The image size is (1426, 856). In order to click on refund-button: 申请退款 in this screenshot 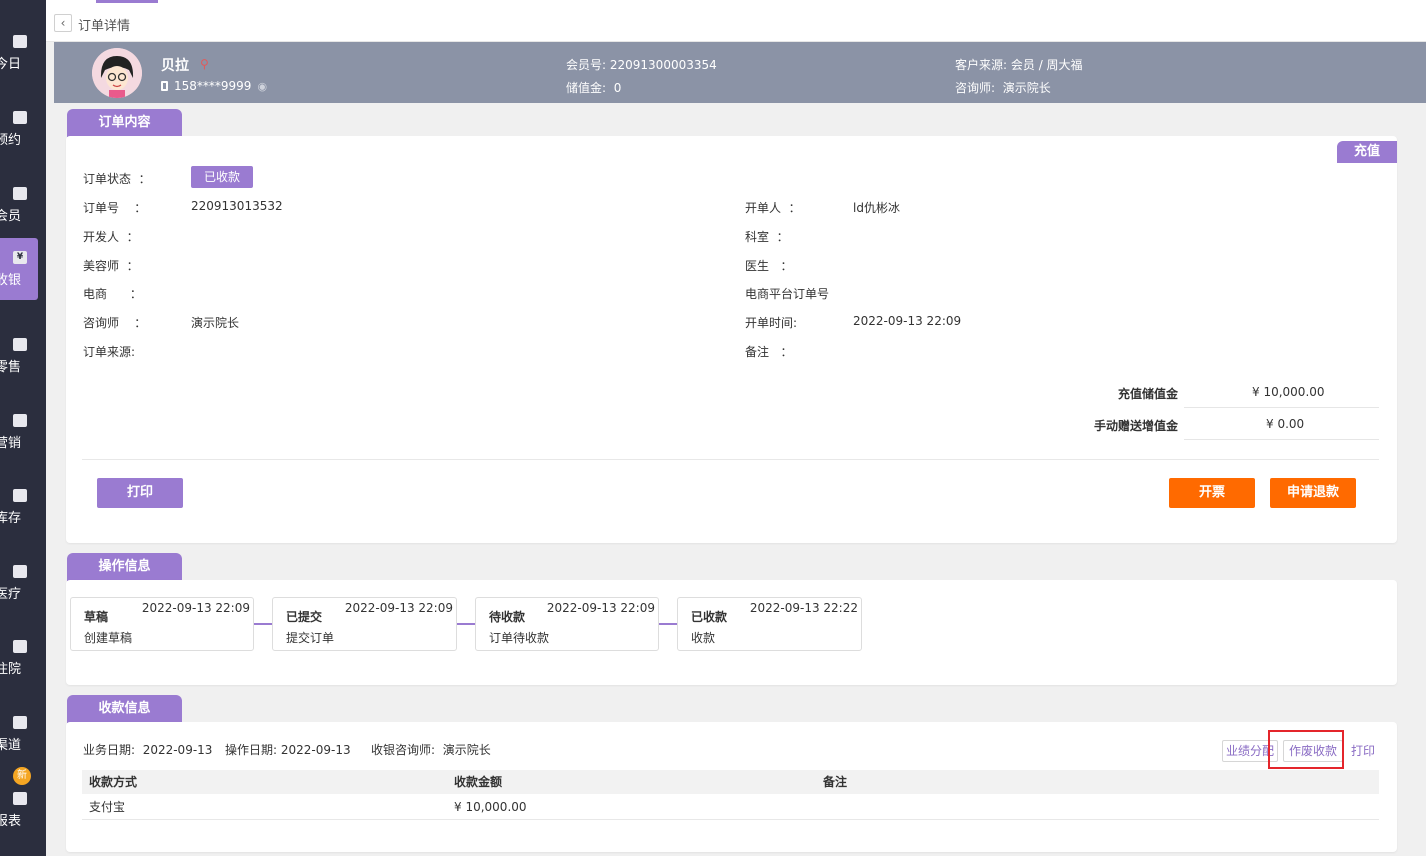, I will do `click(1313, 493)`.